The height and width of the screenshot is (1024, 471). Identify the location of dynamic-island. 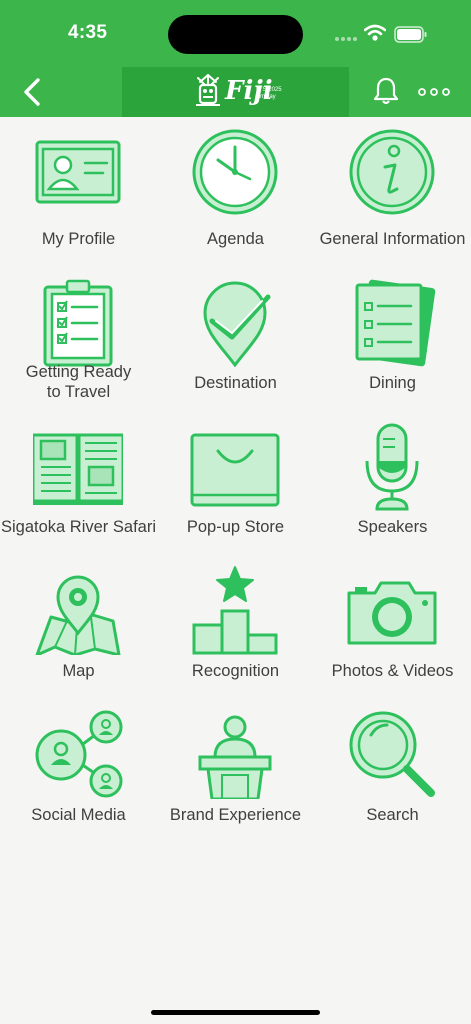
(235, 34).